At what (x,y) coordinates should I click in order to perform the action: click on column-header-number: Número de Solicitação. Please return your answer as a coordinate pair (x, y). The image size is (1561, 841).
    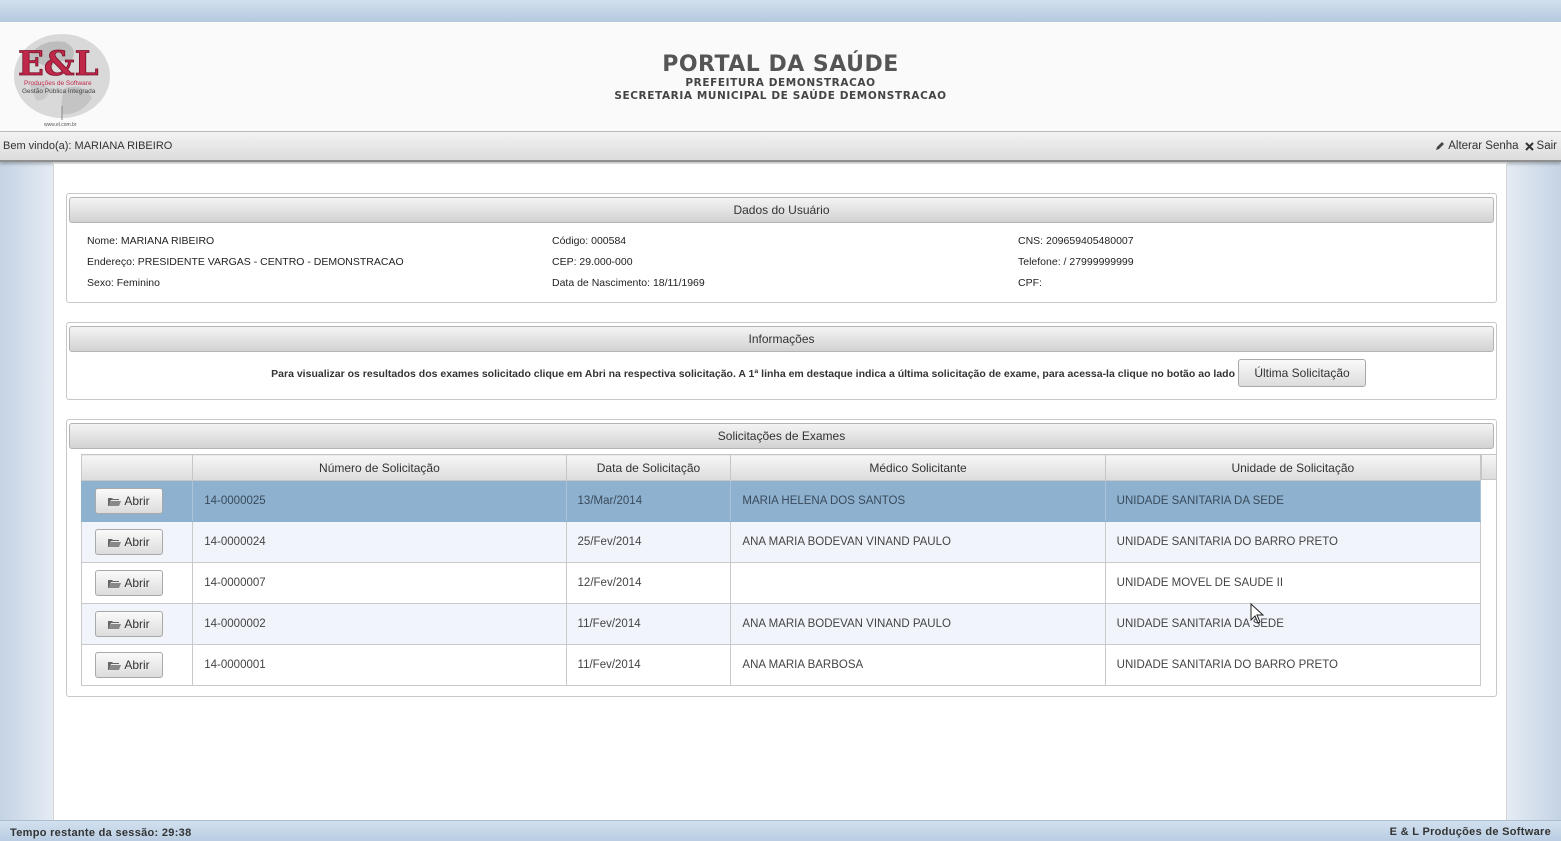
    Looking at the image, I should click on (379, 467).